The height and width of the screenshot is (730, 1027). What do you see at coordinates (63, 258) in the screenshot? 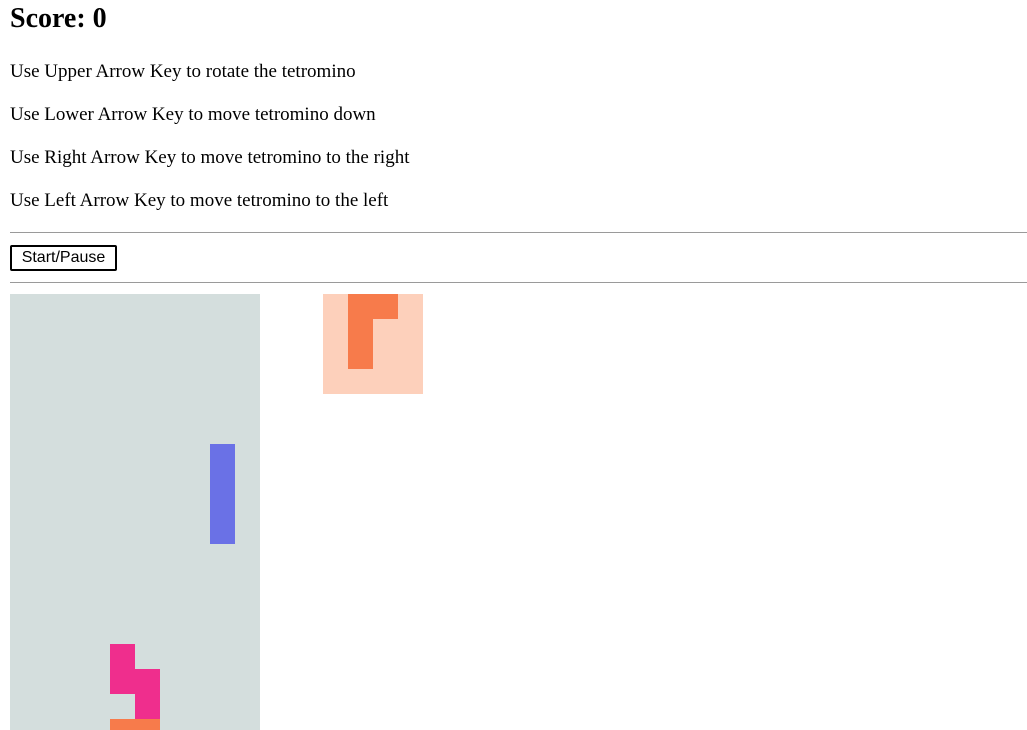
I see `start-pause-button: Start/Pause` at bounding box center [63, 258].